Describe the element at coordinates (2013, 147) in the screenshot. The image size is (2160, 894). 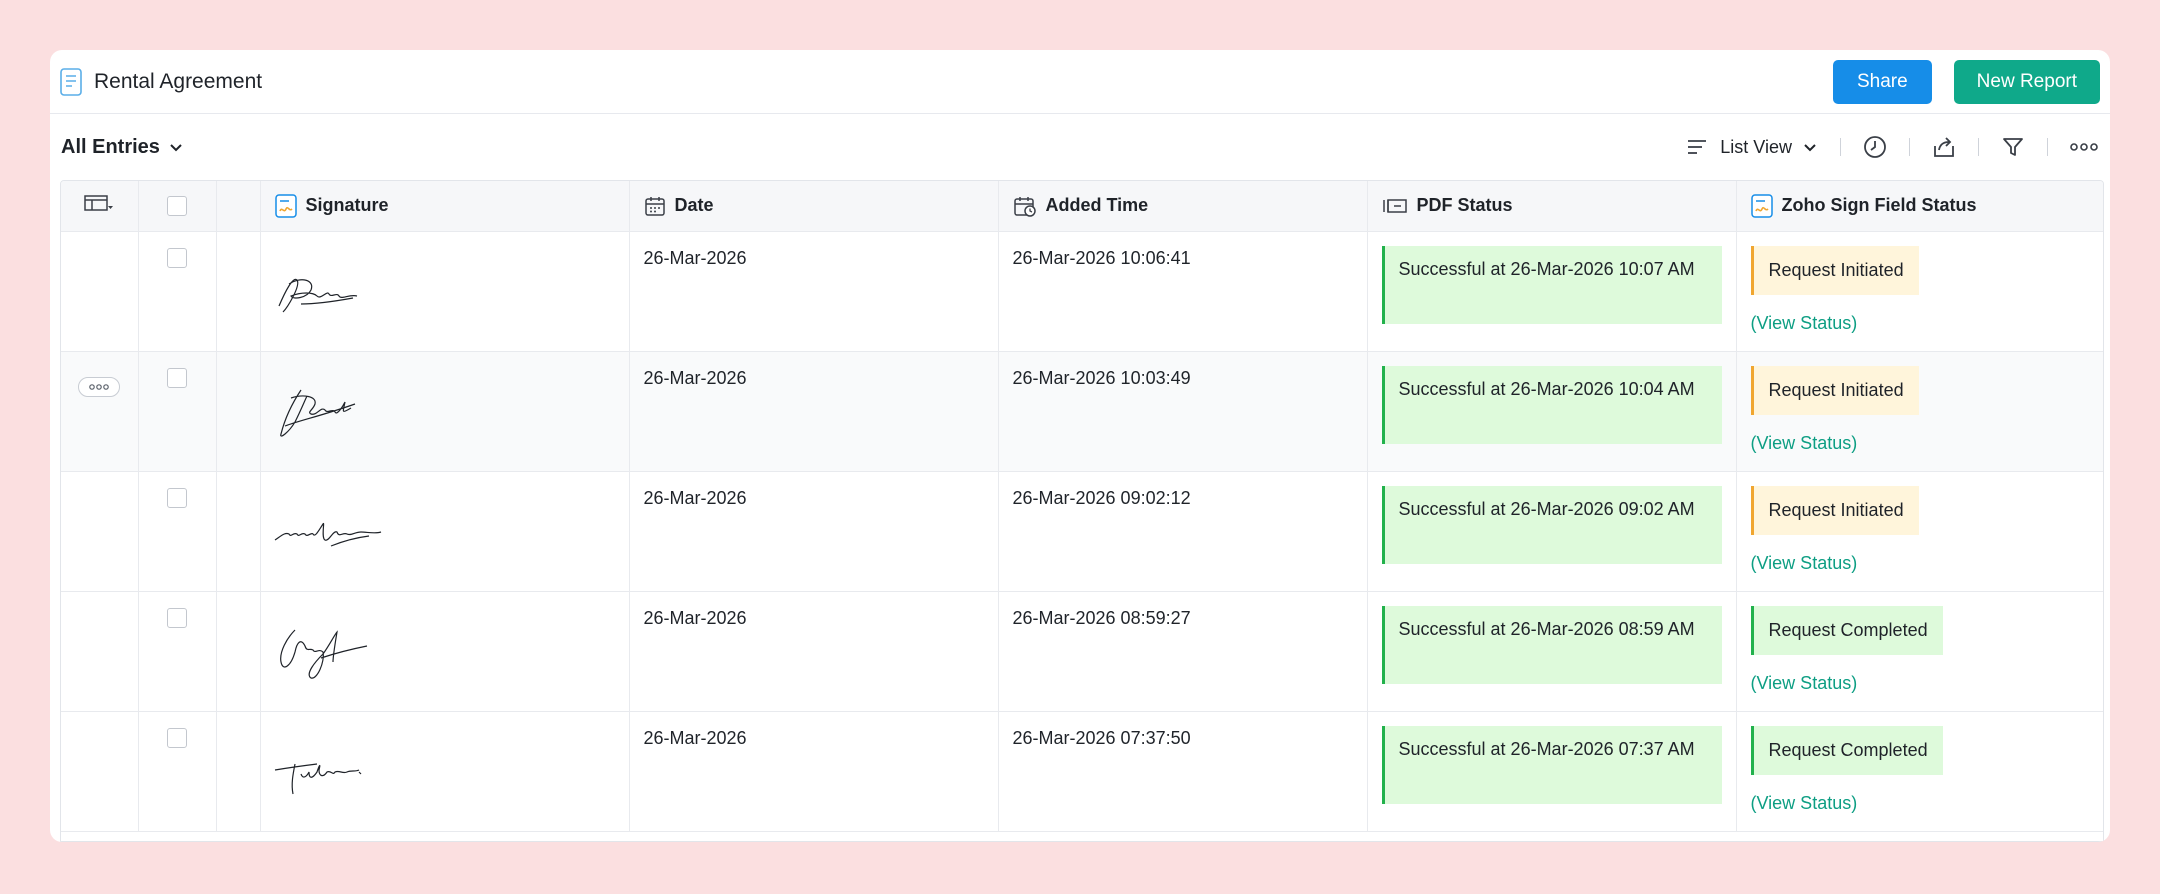
I see `filter-funnel-icon` at that location.